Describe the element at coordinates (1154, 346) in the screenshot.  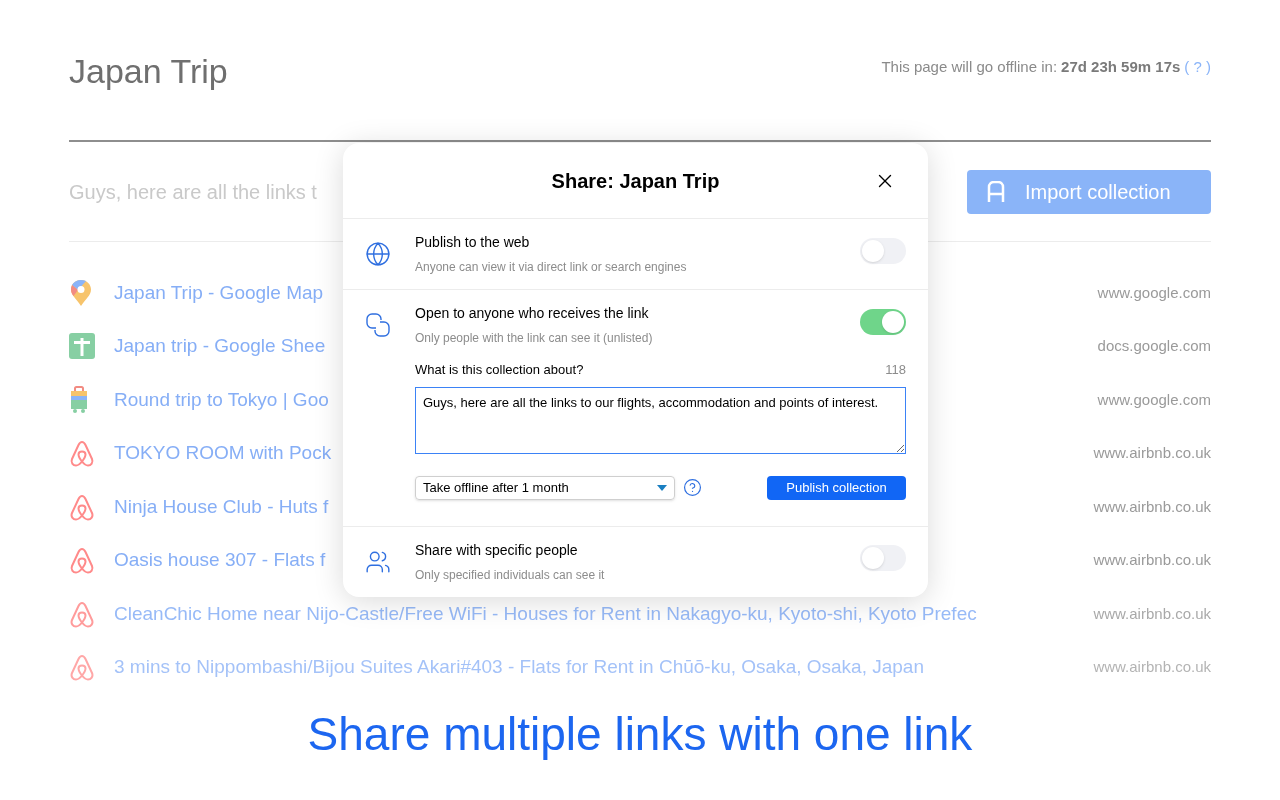
I see `link-domain: docs.google.com` at that location.